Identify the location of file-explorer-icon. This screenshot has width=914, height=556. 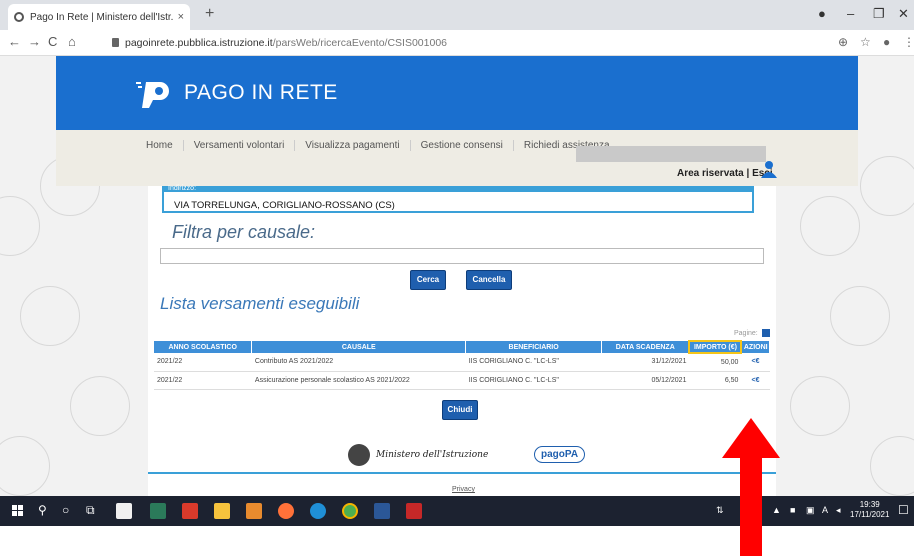
(222, 511).